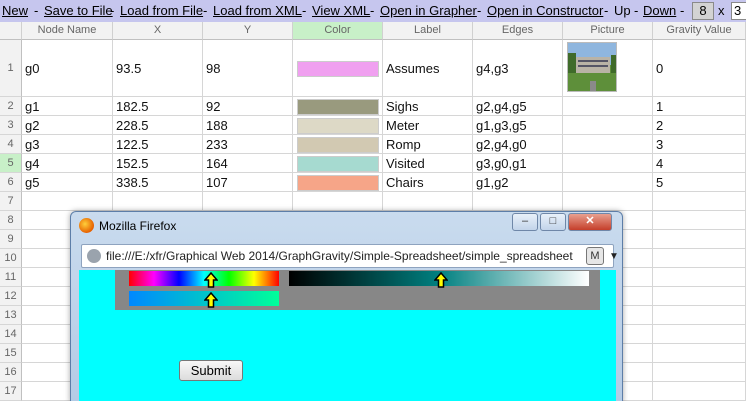 The height and width of the screenshot is (401, 746). I want to click on table-cell: 3, so click(699, 144).